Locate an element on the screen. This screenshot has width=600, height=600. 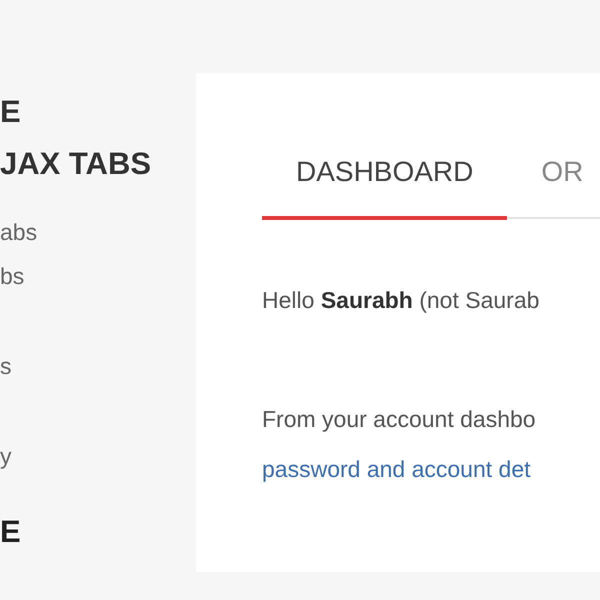
sidebar-link: bs is located at coordinates (12, 276).